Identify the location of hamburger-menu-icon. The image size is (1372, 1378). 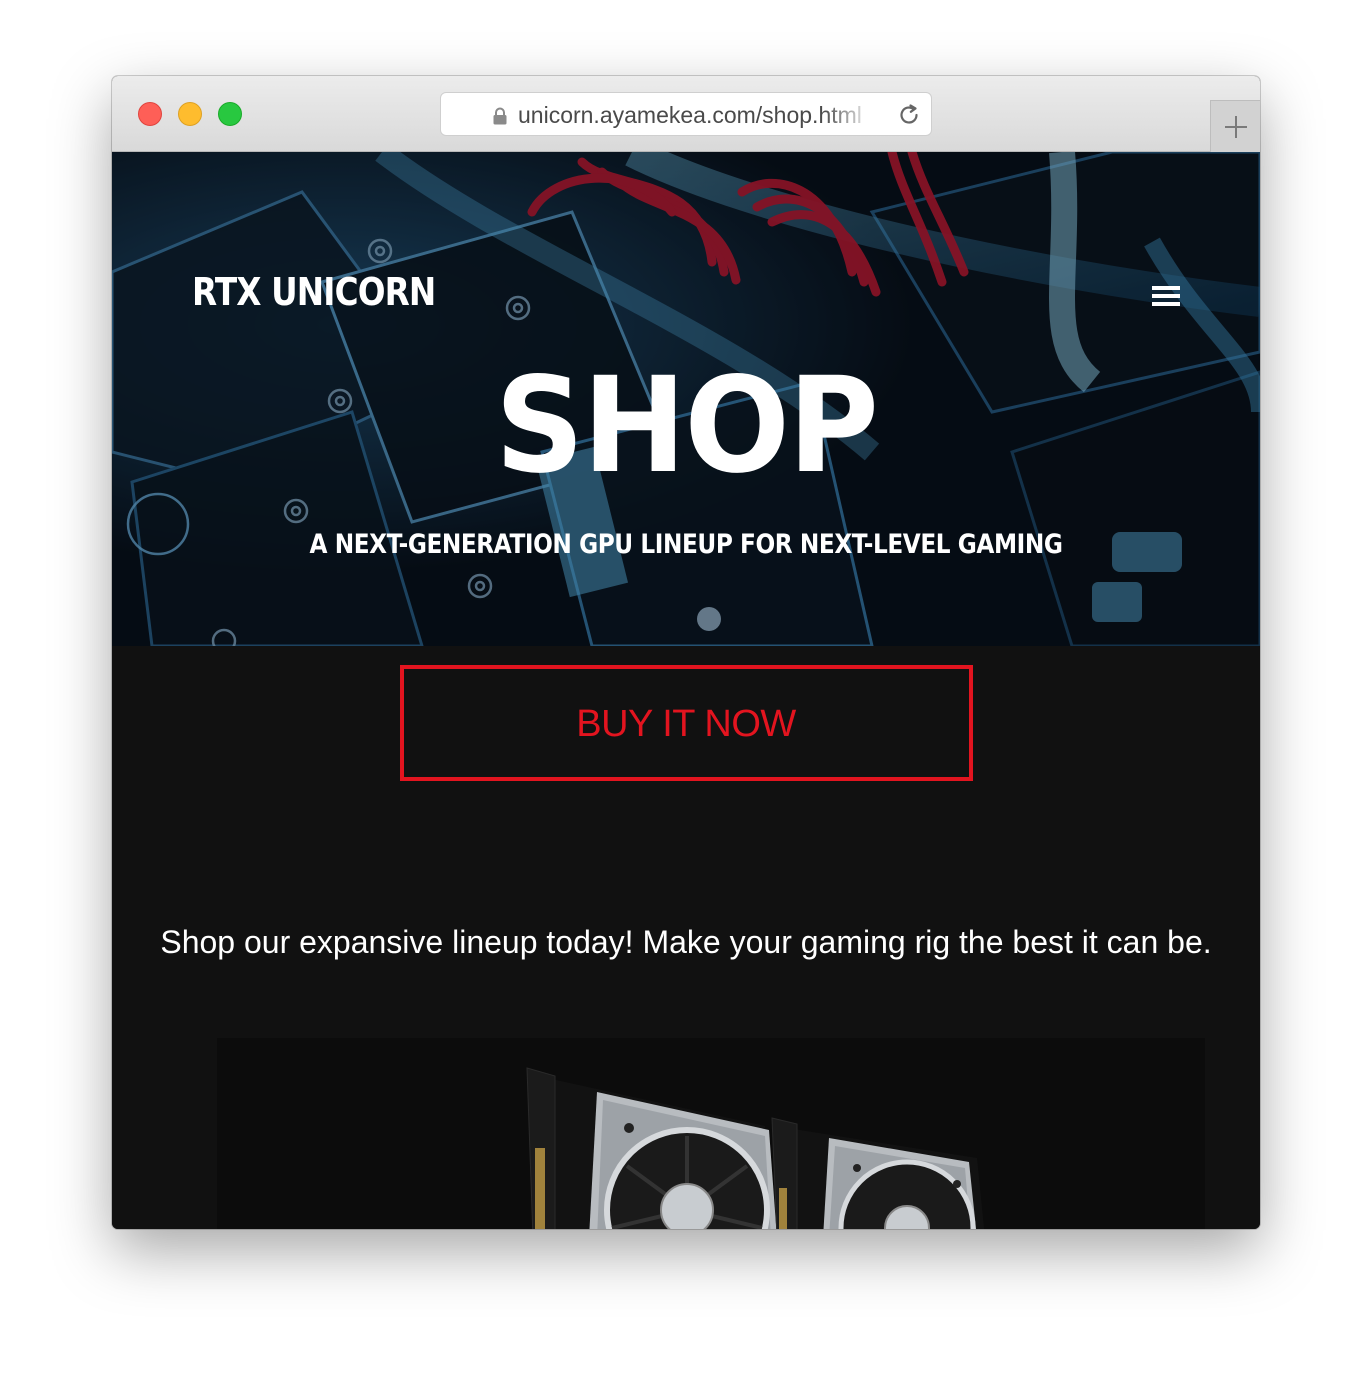
(1166, 296).